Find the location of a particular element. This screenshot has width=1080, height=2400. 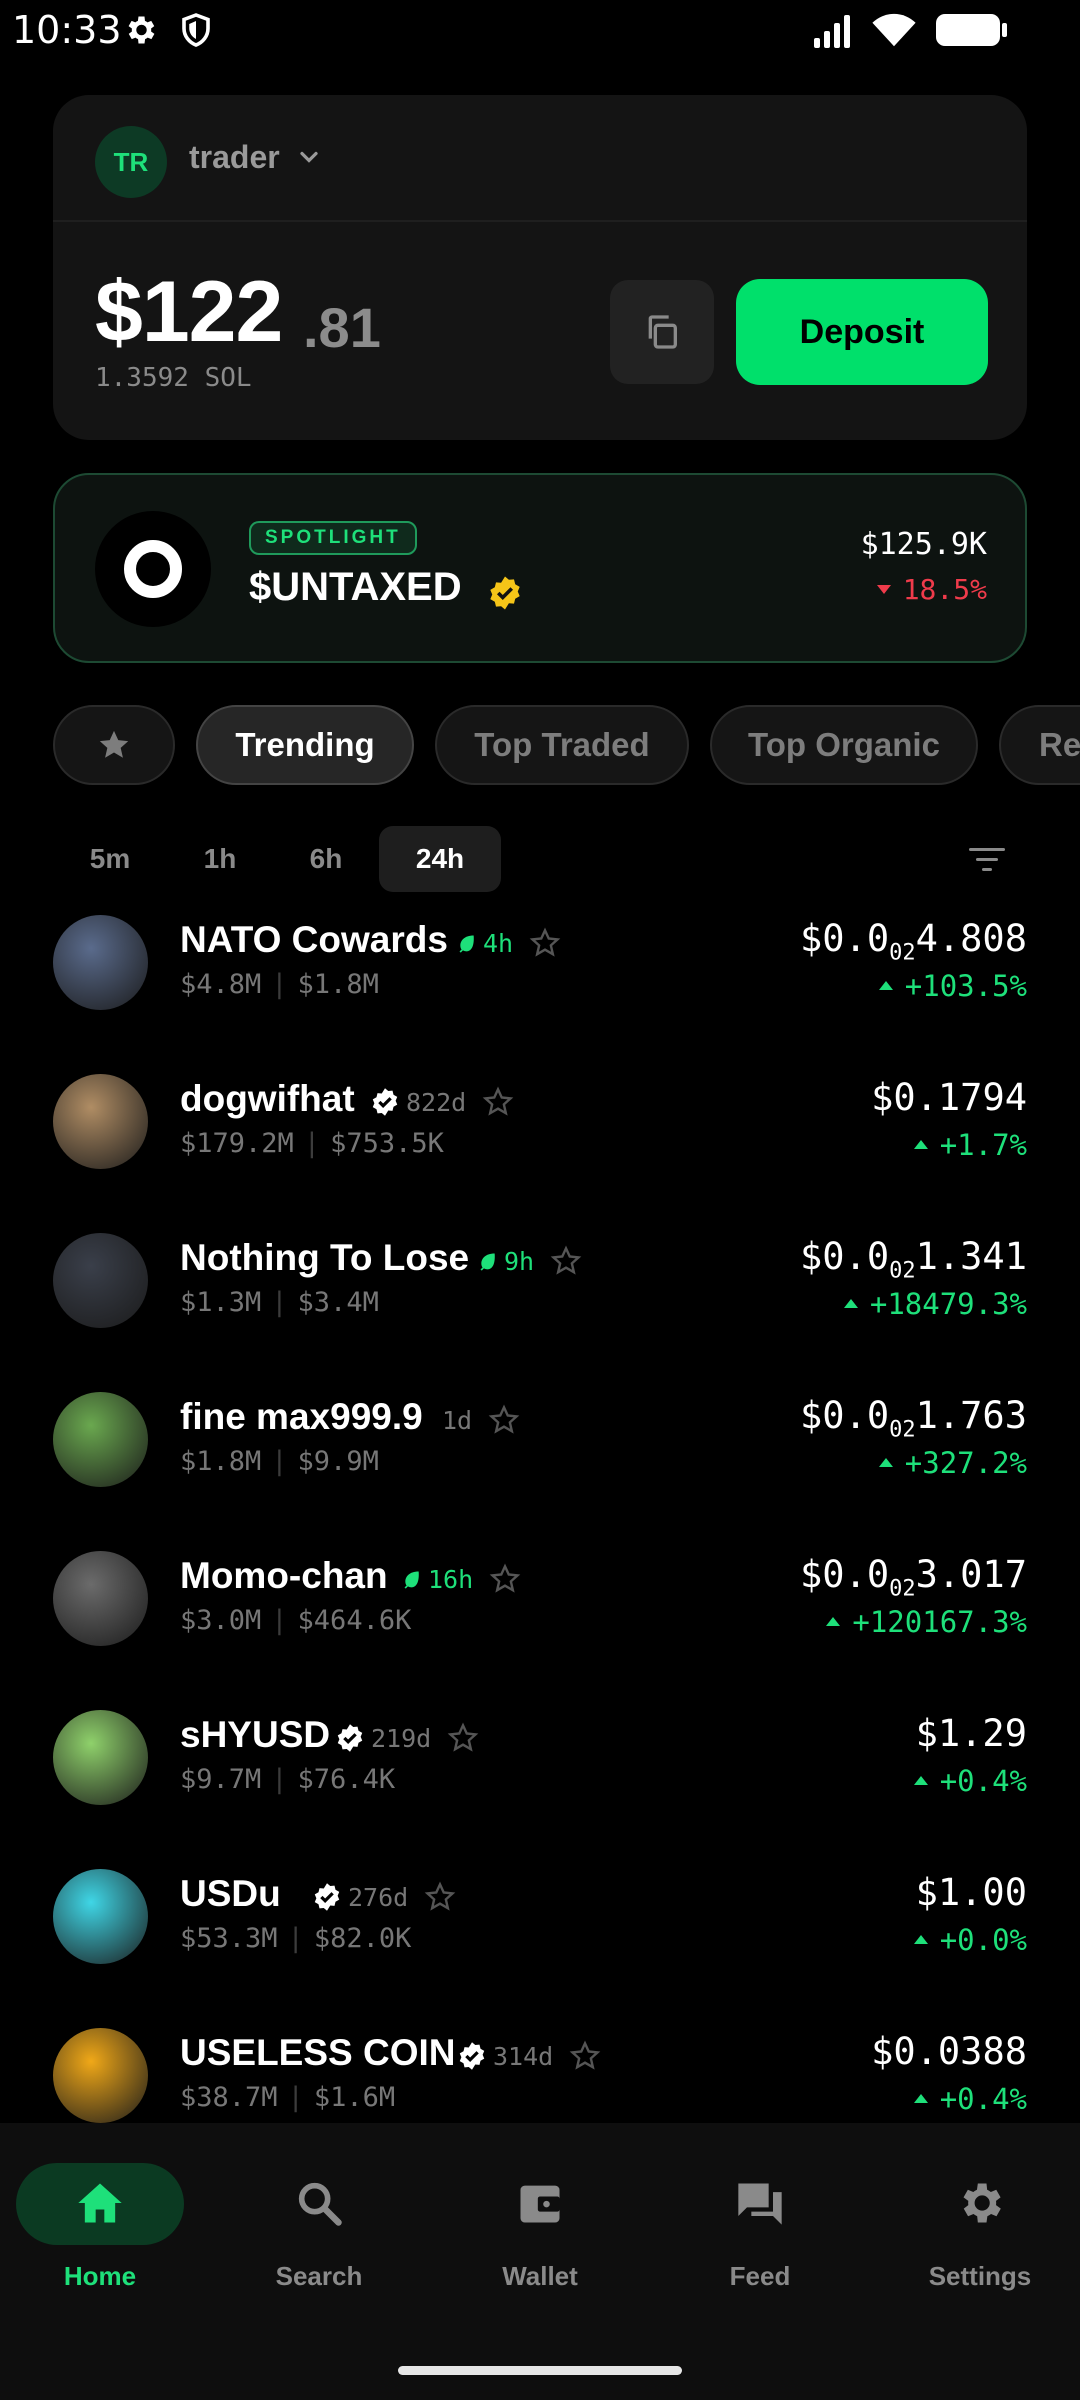

token-meta: 219d is located at coordinates (407, 1738).